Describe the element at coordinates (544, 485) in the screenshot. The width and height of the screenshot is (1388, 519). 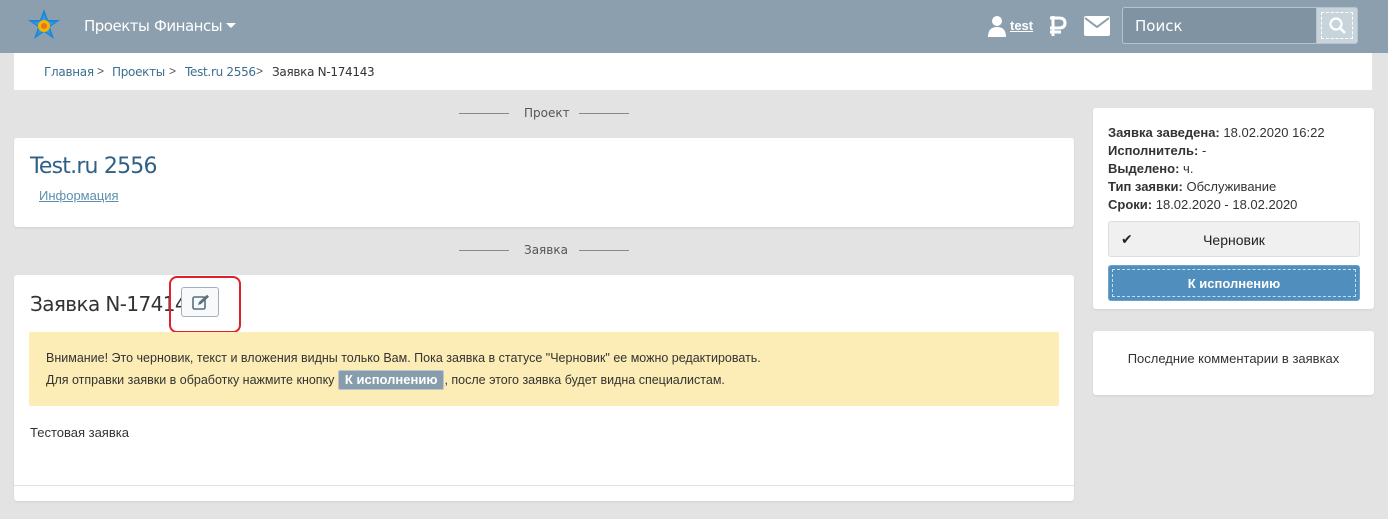
I see `panel-divider` at that location.